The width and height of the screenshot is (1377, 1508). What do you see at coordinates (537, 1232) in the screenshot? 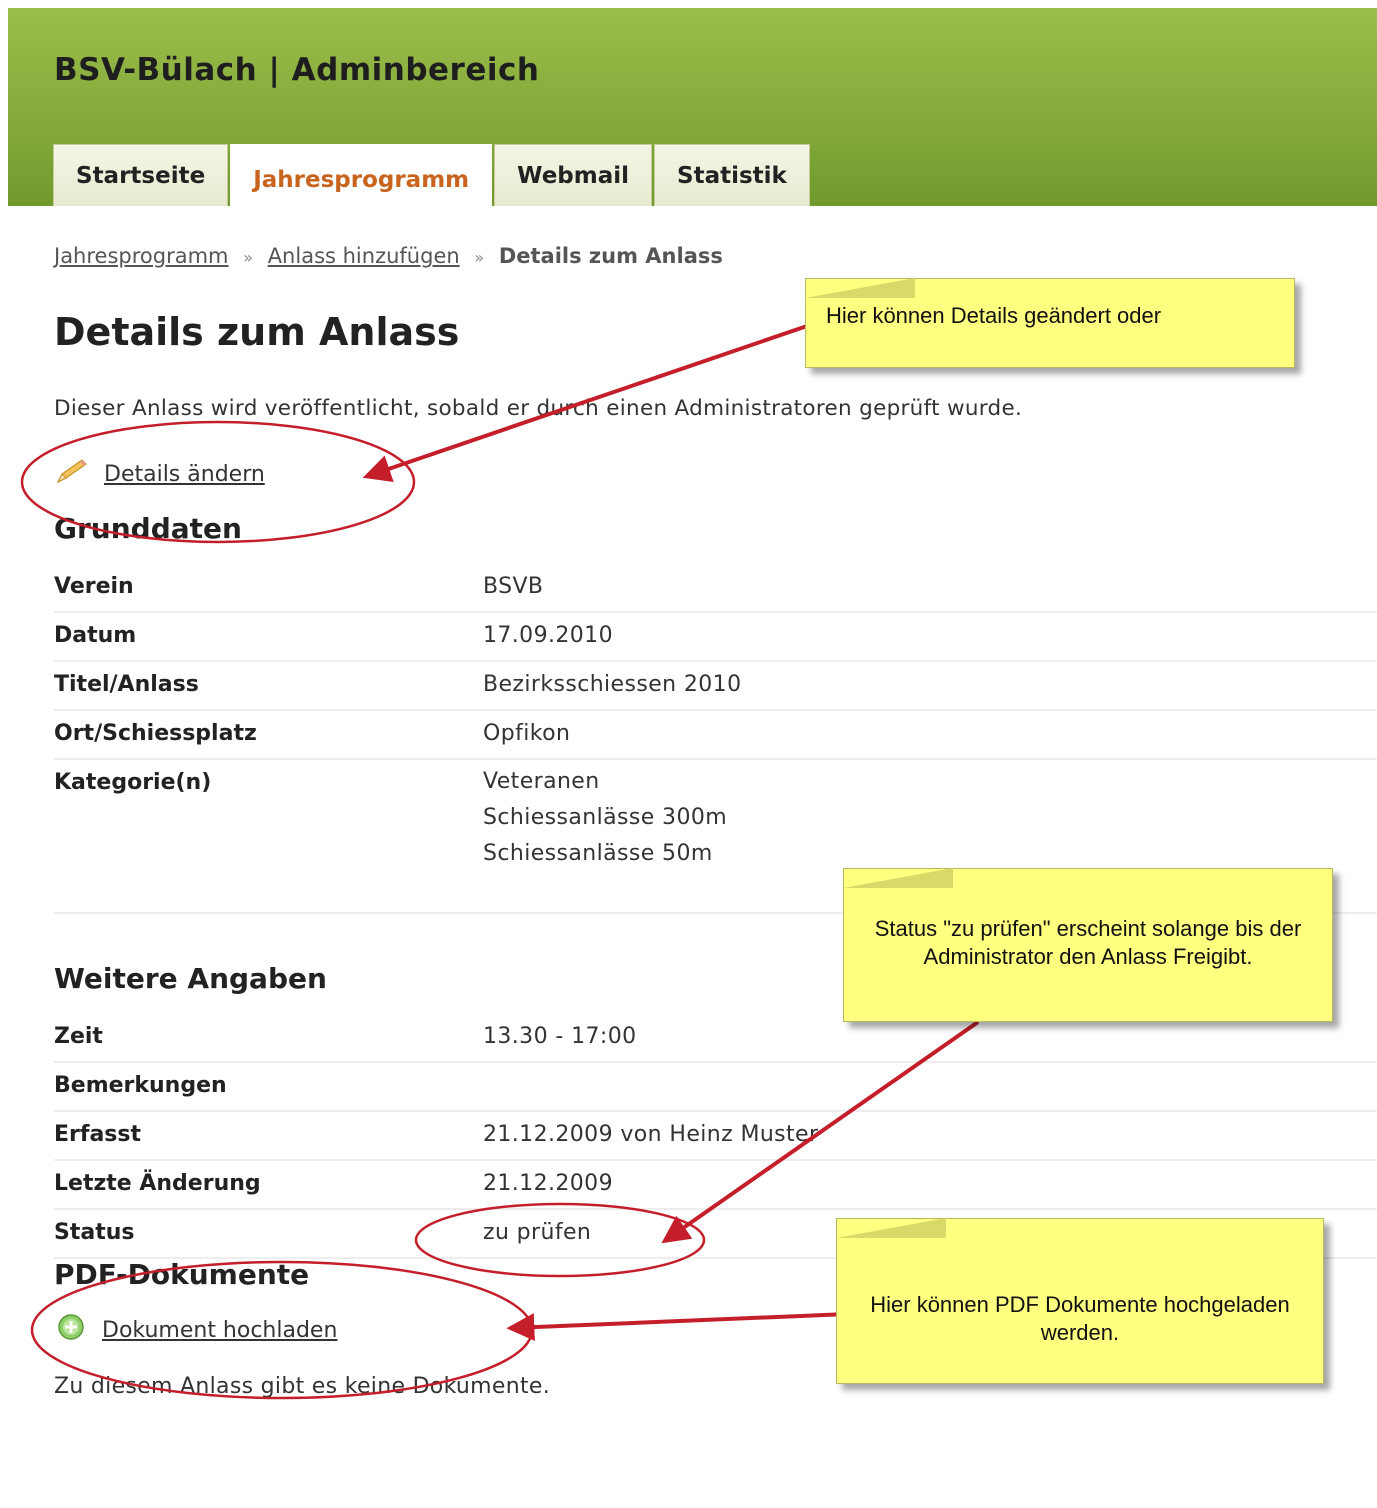
I see `status-value: zu prüfen` at bounding box center [537, 1232].